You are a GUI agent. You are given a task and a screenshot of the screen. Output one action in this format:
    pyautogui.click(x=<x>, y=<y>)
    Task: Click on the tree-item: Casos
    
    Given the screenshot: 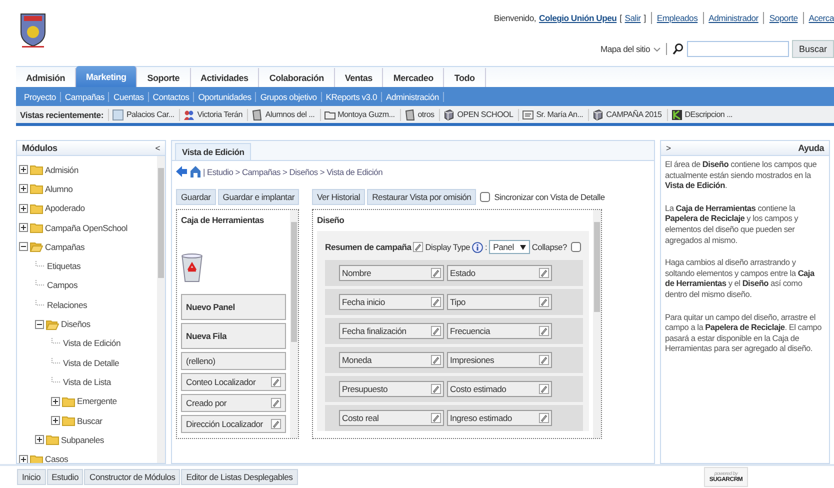 What is the action you would take?
    pyautogui.click(x=56, y=458)
    